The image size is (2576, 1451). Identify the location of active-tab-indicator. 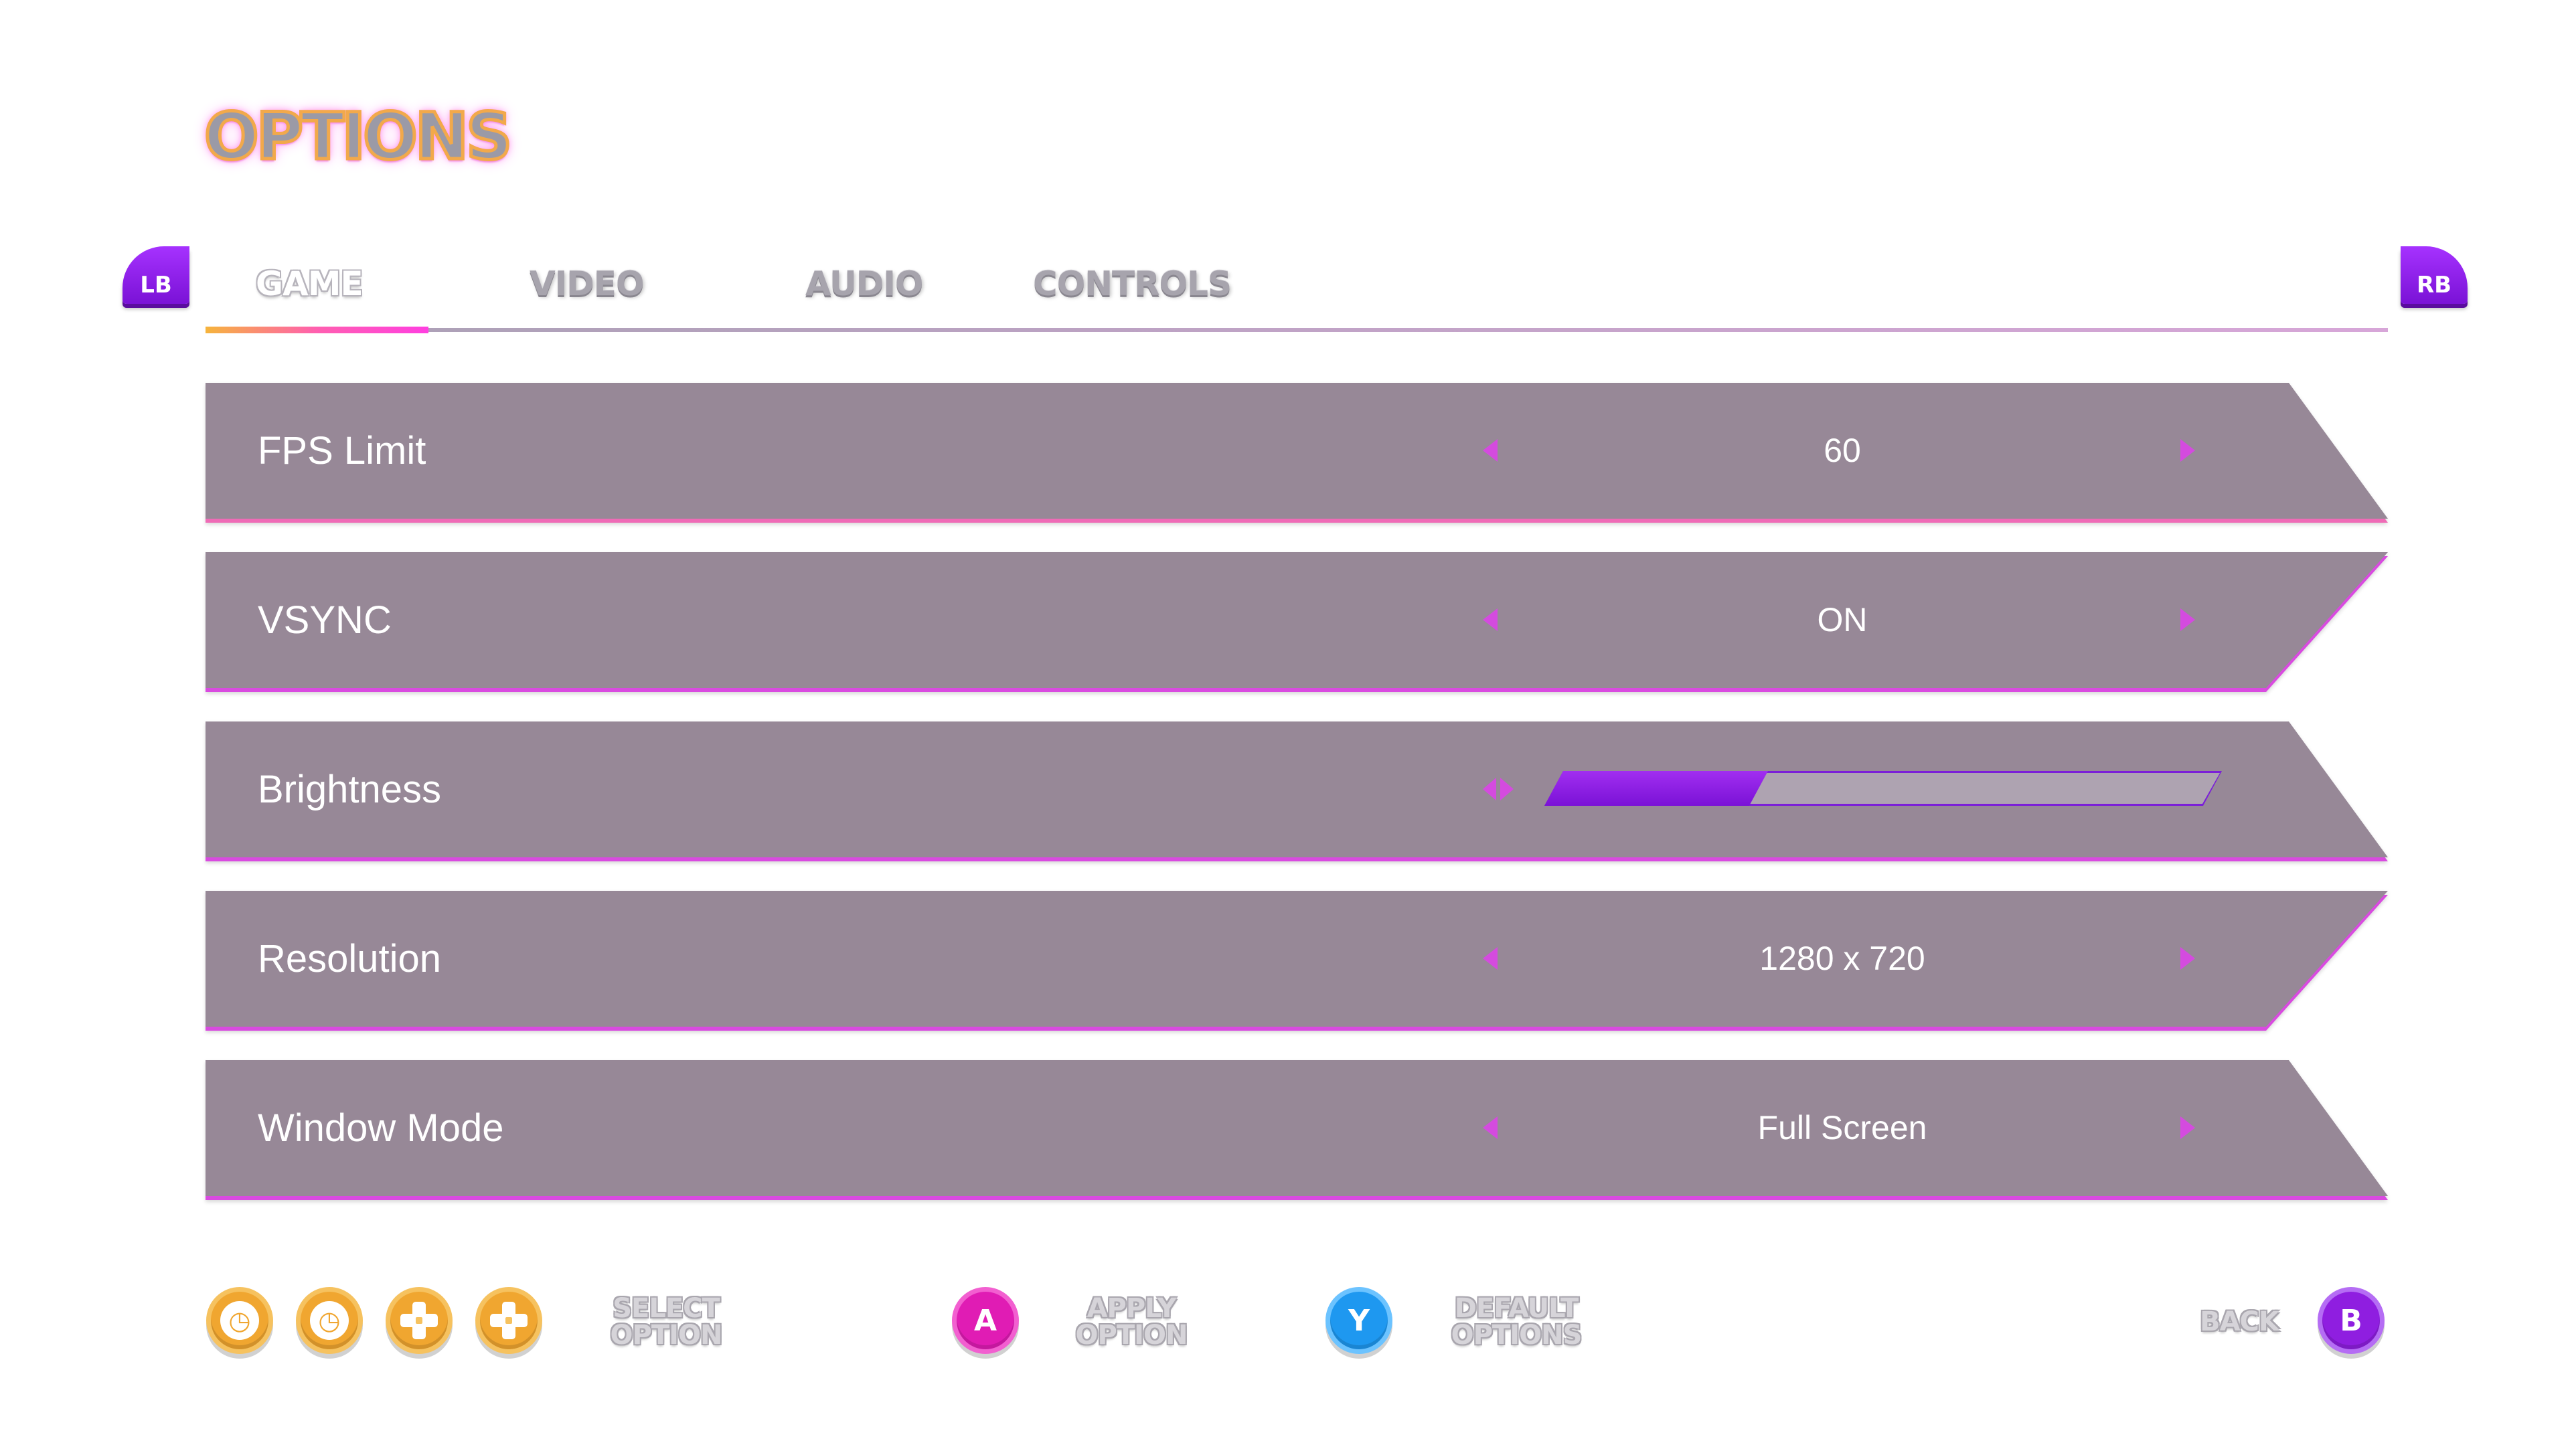
(317, 330).